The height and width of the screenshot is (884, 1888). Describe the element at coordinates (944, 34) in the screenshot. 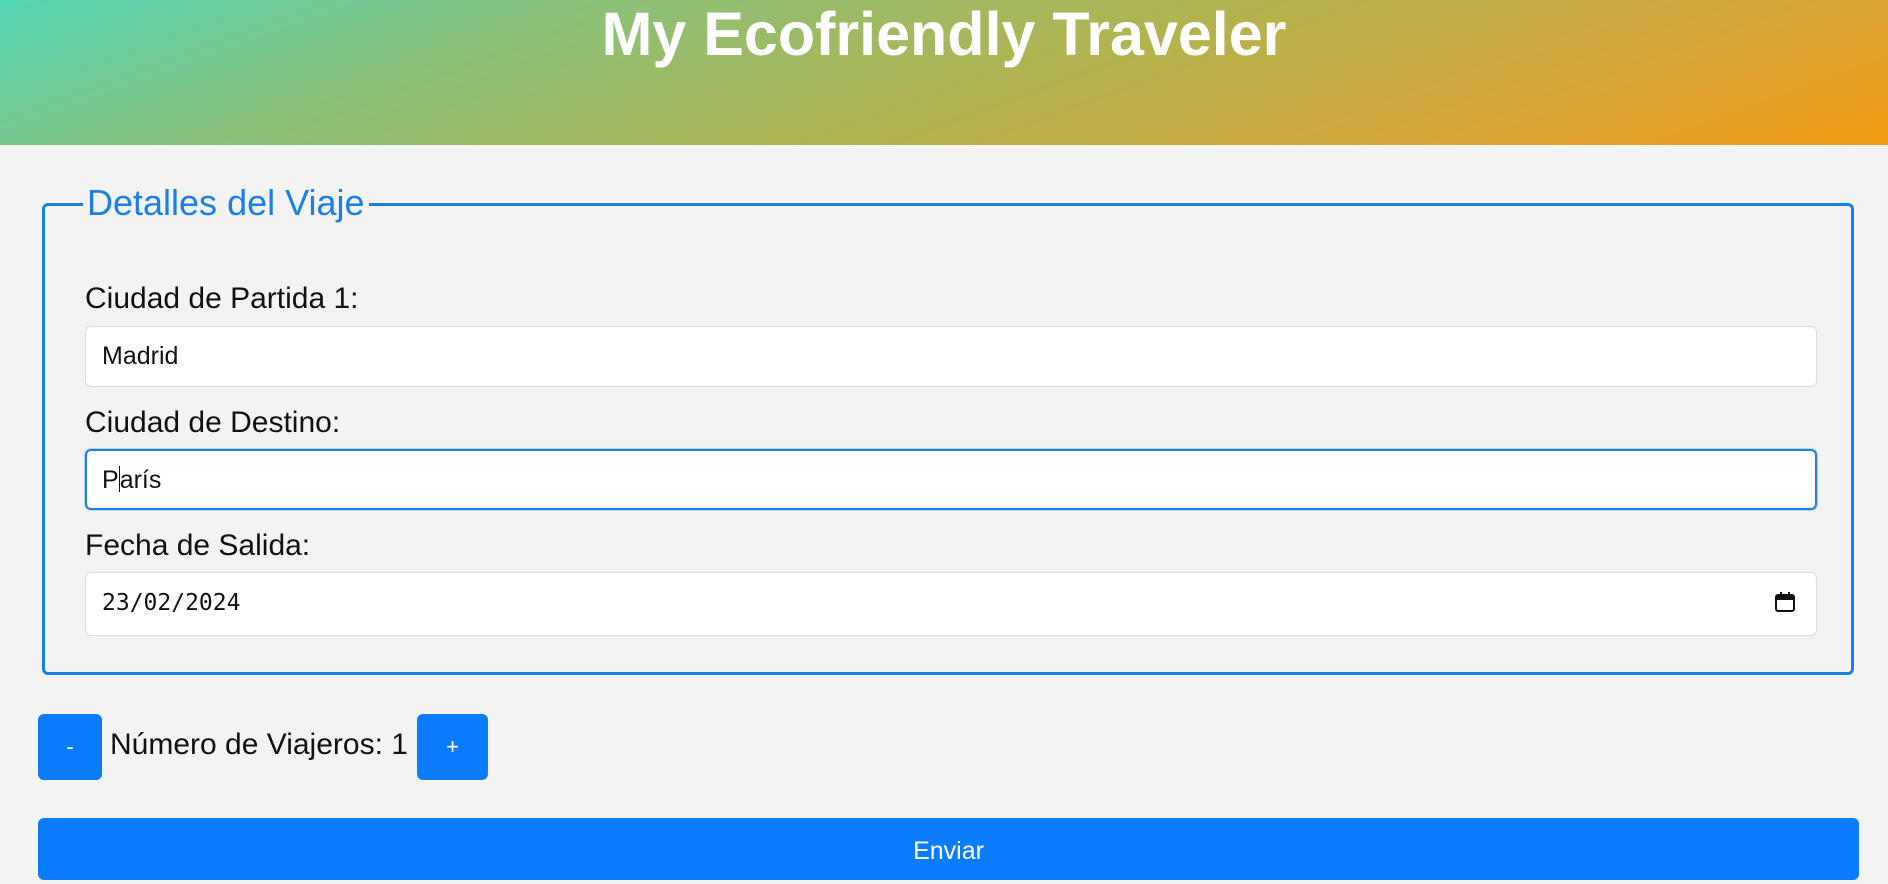

I see `app-title: My Ecofriendly Traveler` at that location.